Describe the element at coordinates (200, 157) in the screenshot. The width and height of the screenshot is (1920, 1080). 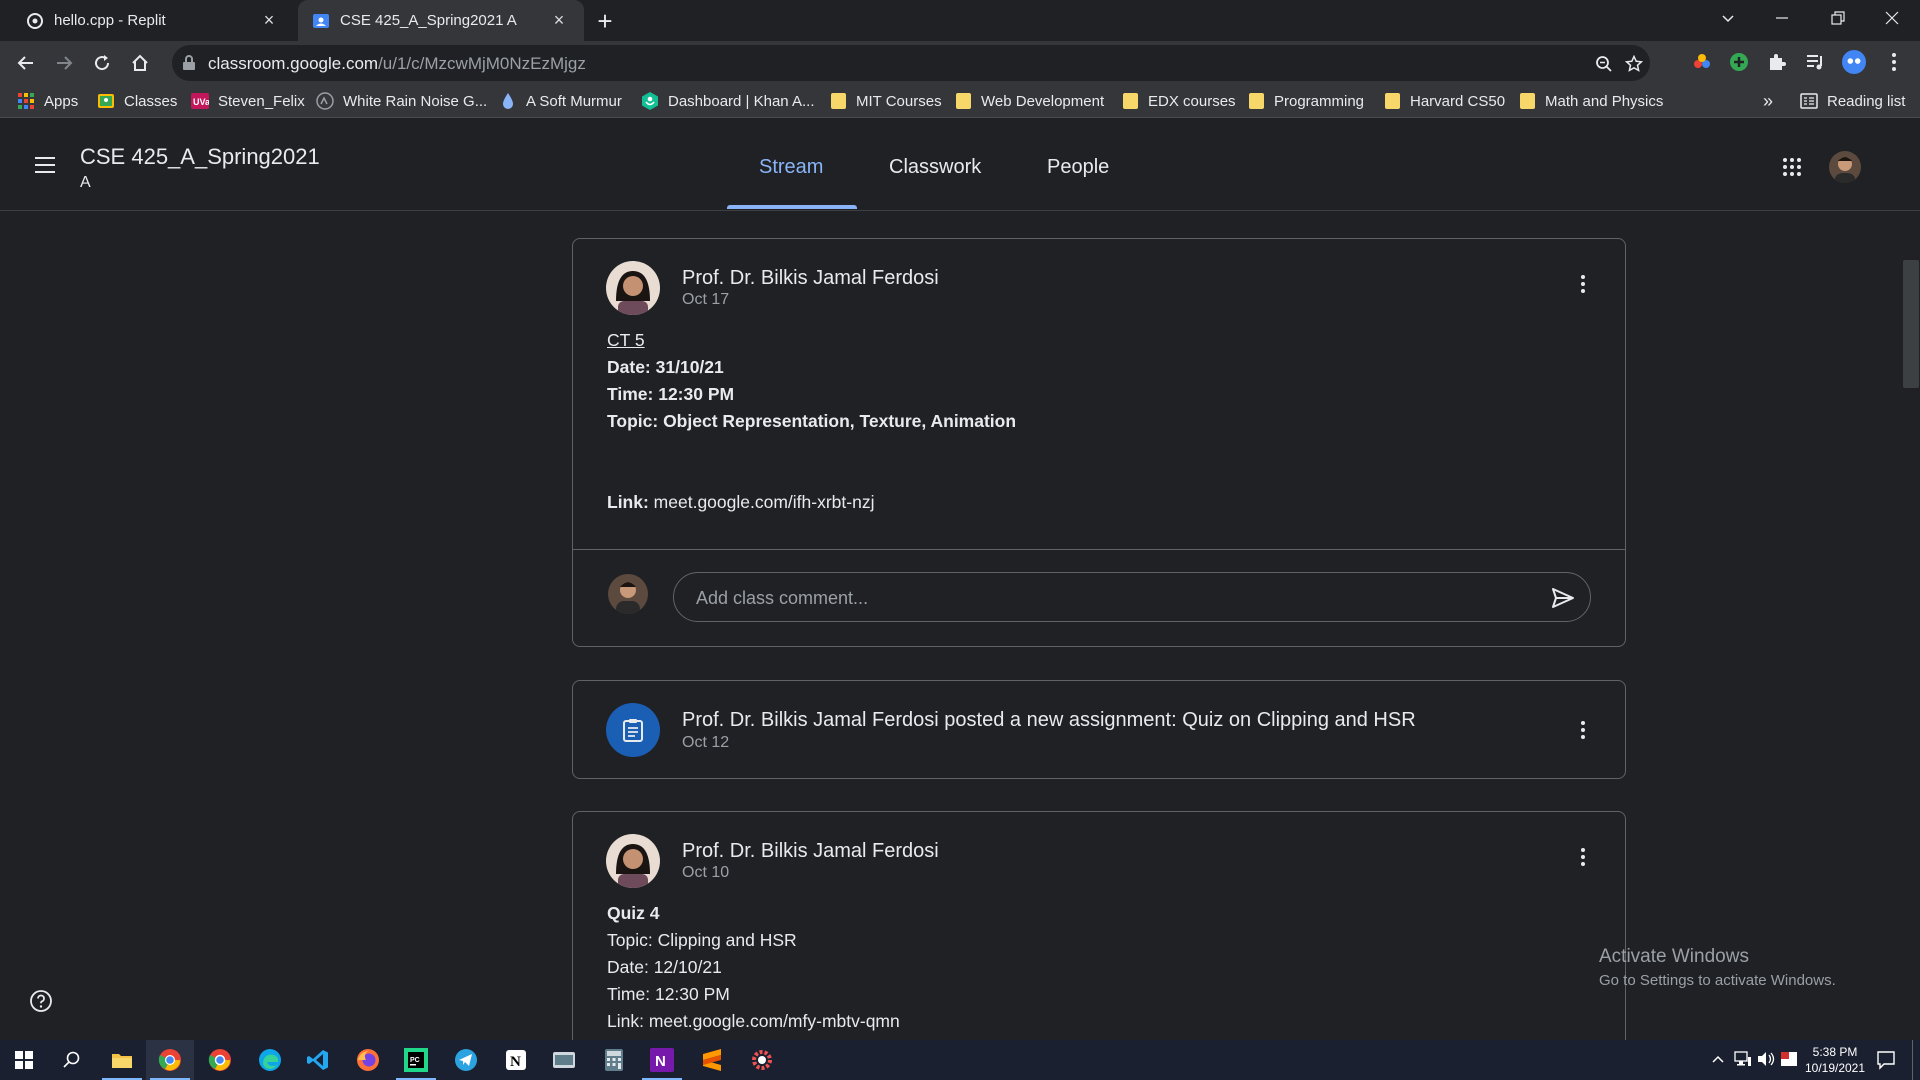
I see `course-title: CSE 425_A_Spring2021` at that location.